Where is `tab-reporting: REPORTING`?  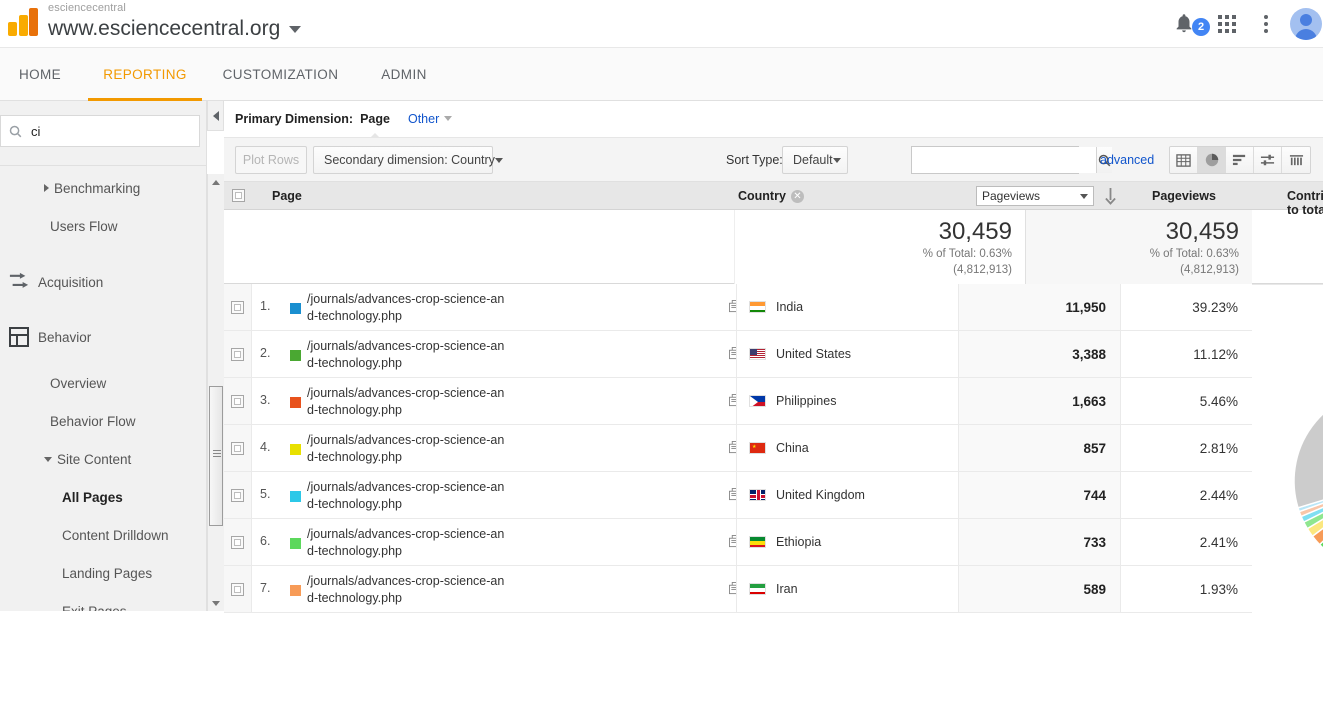
tab-reporting: REPORTING is located at coordinates (145, 74).